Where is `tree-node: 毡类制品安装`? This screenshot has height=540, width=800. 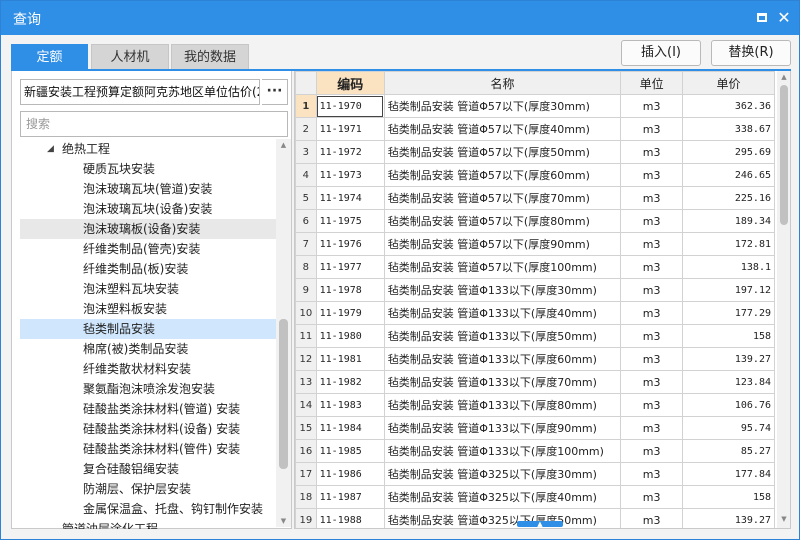 tree-node: 毡类制品安装 is located at coordinates (148, 329).